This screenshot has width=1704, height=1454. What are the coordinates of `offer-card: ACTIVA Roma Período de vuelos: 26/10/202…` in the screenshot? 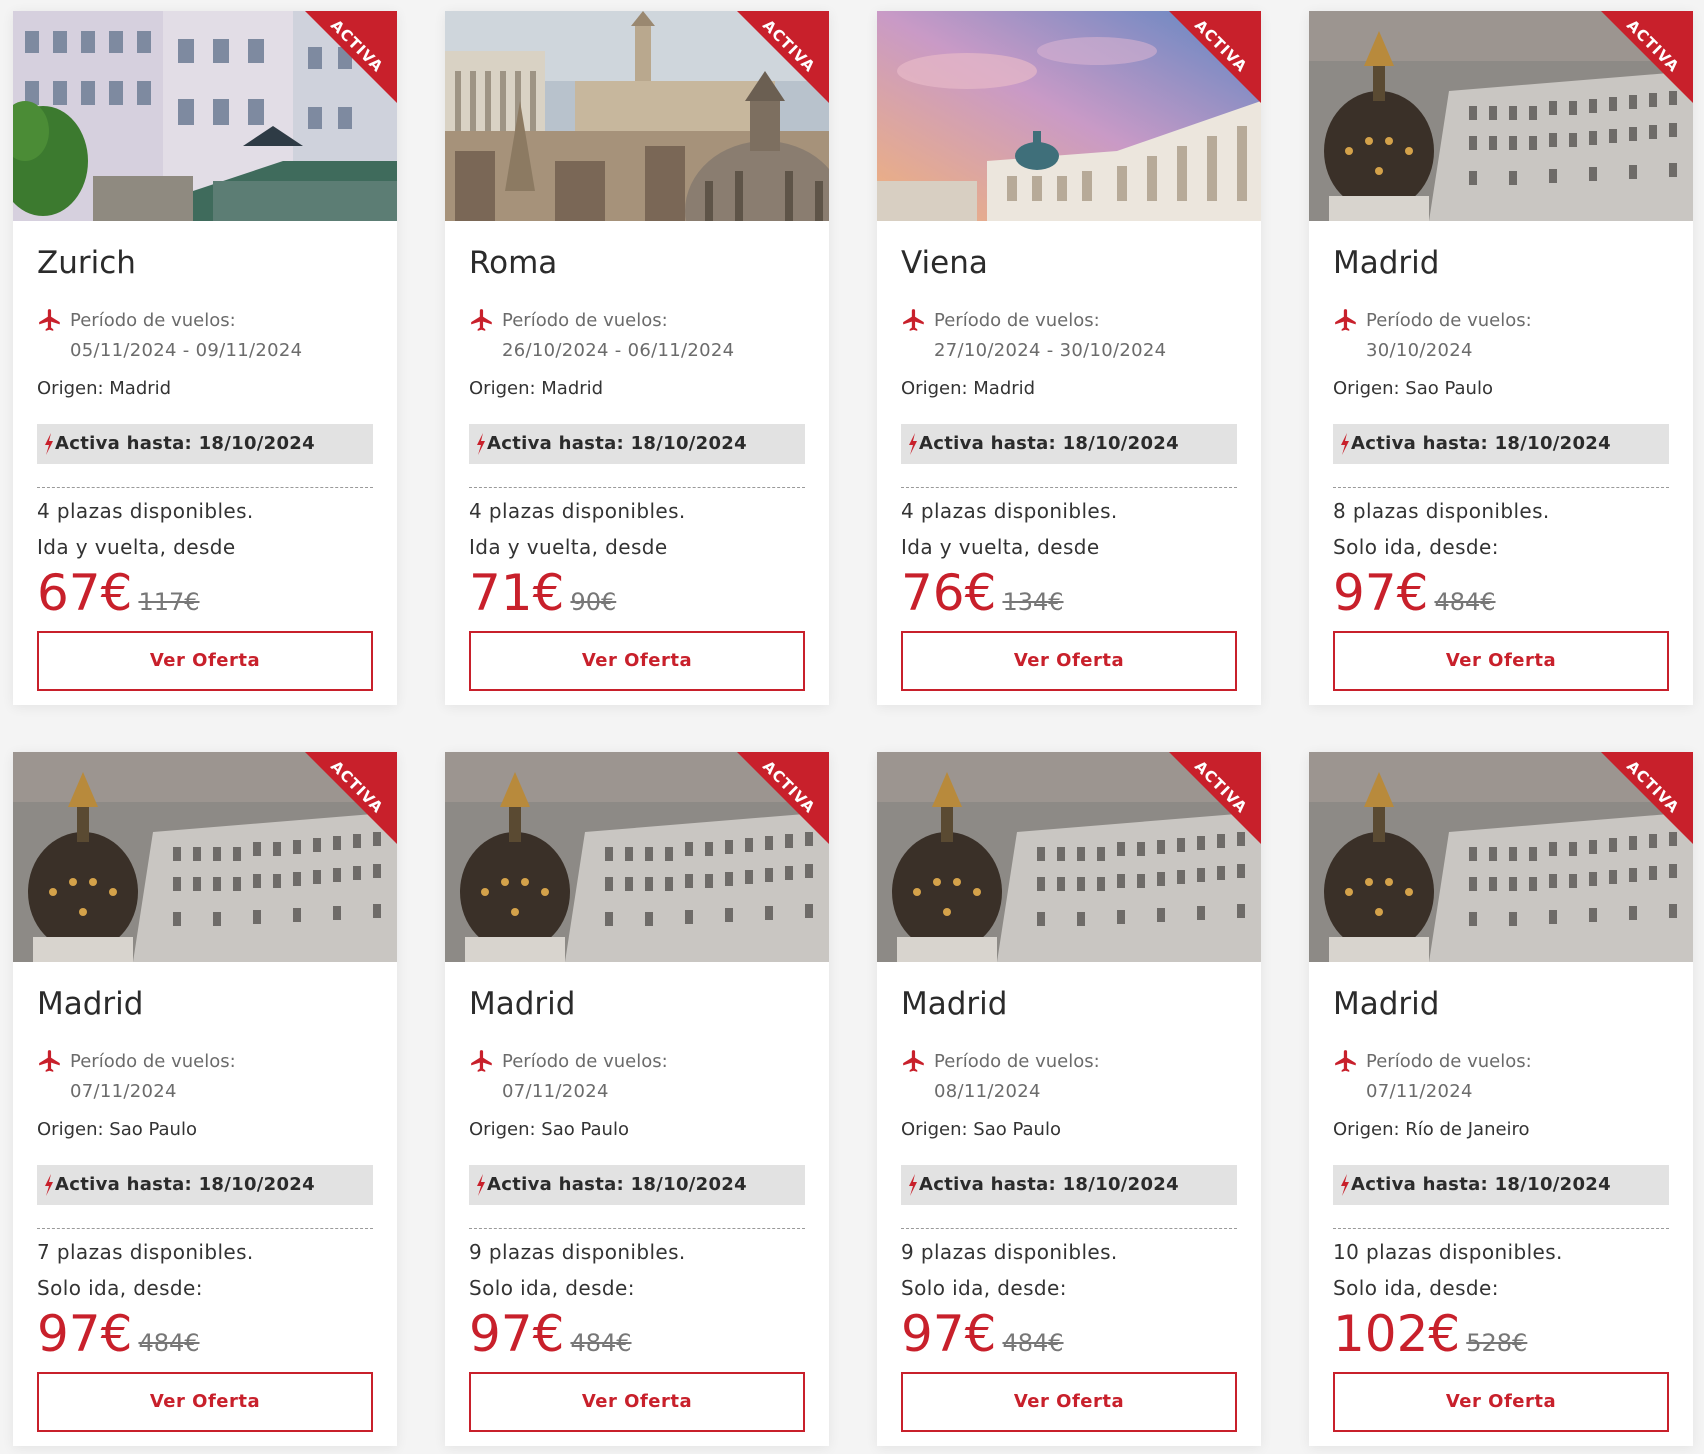 It's located at (637, 358).